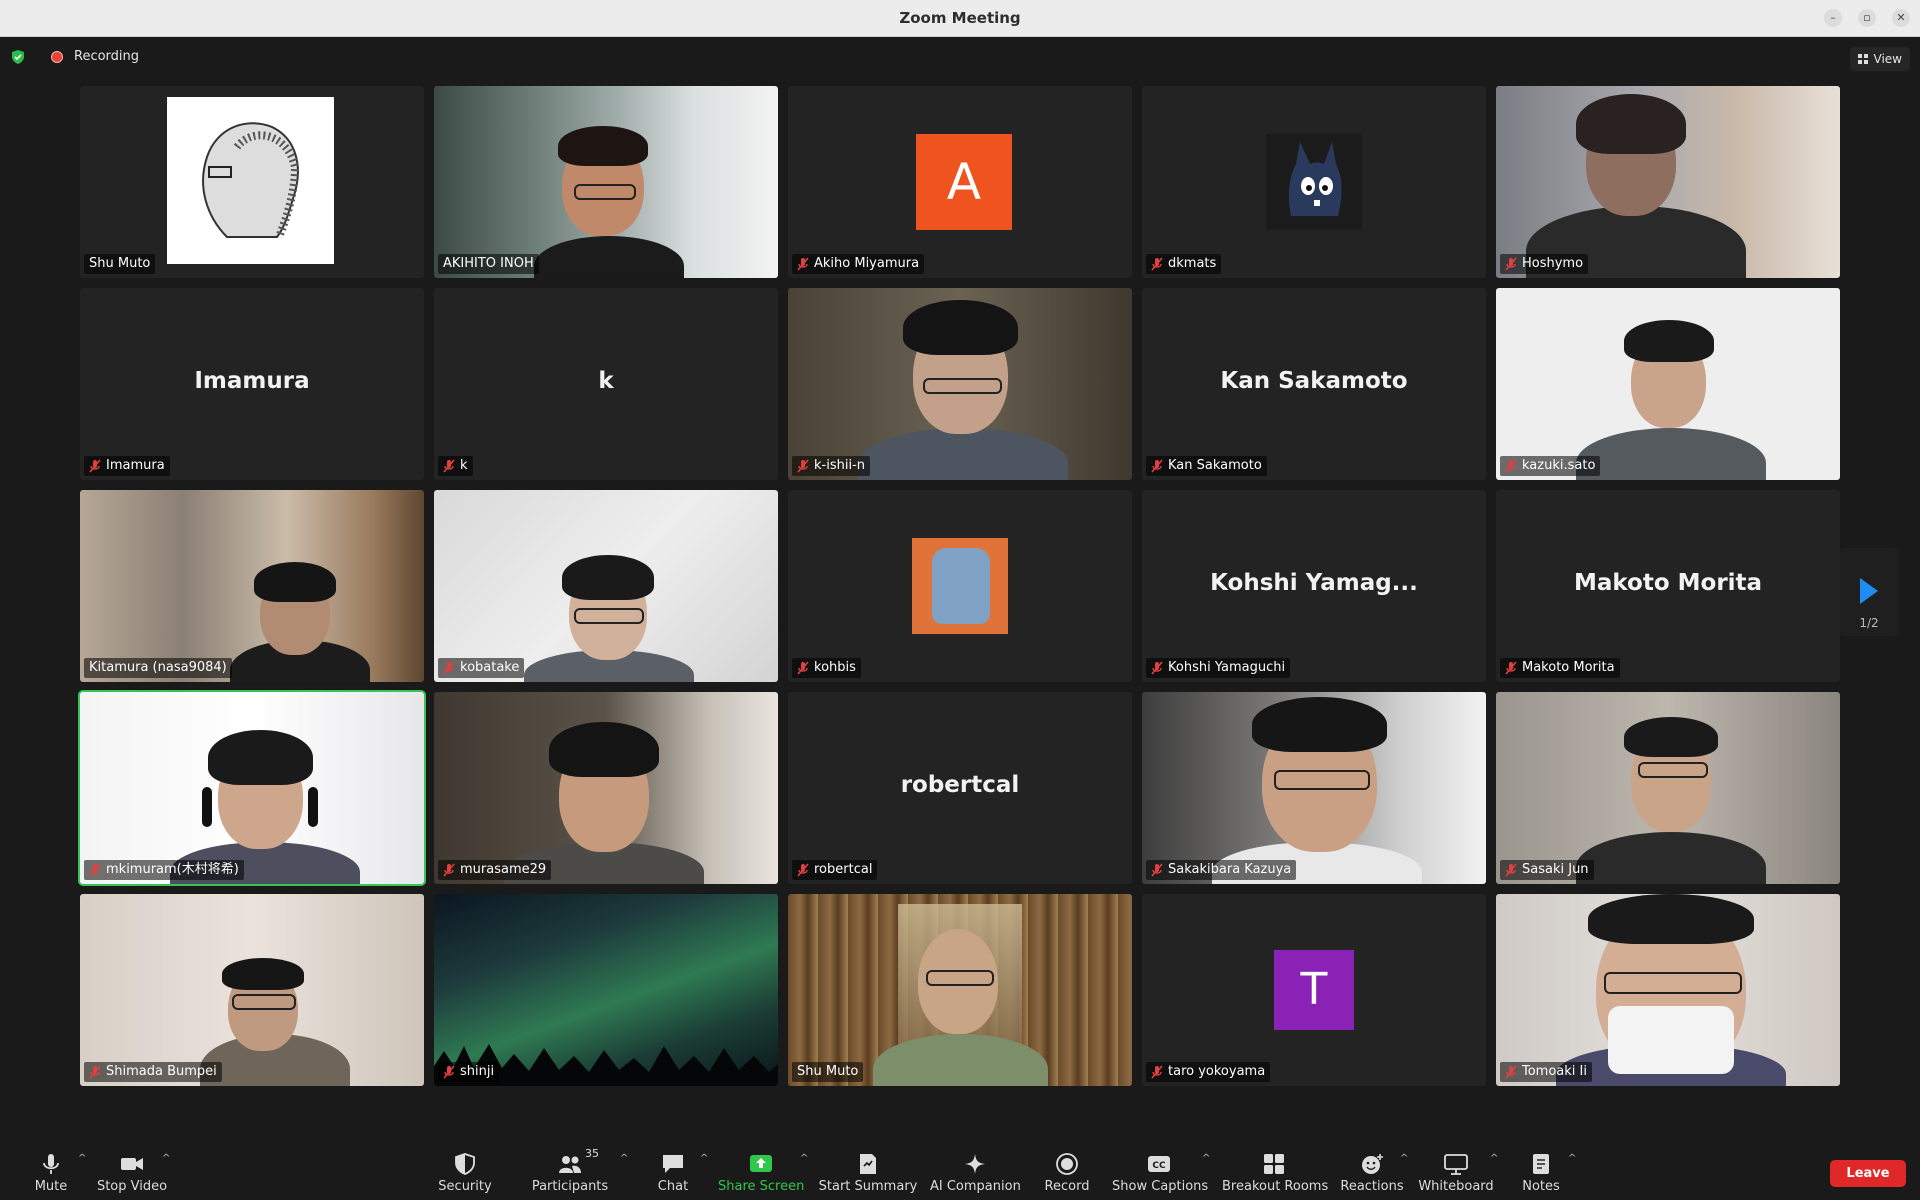 This screenshot has width=1920, height=1200. Describe the element at coordinates (960, 182) in the screenshot. I see `video-tile: A Akiho Miyamura` at that location.